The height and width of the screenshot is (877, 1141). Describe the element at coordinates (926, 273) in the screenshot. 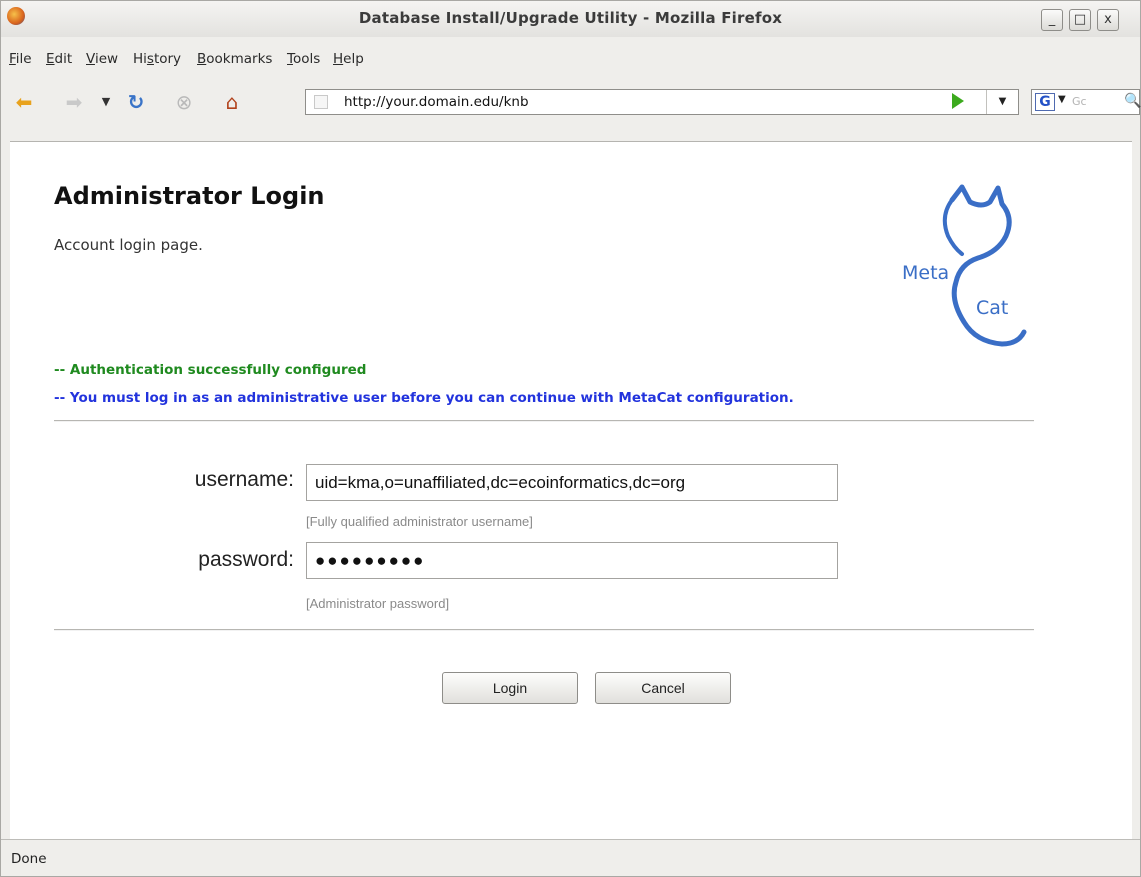

I see `logo-text-meta: Meta` at that location.